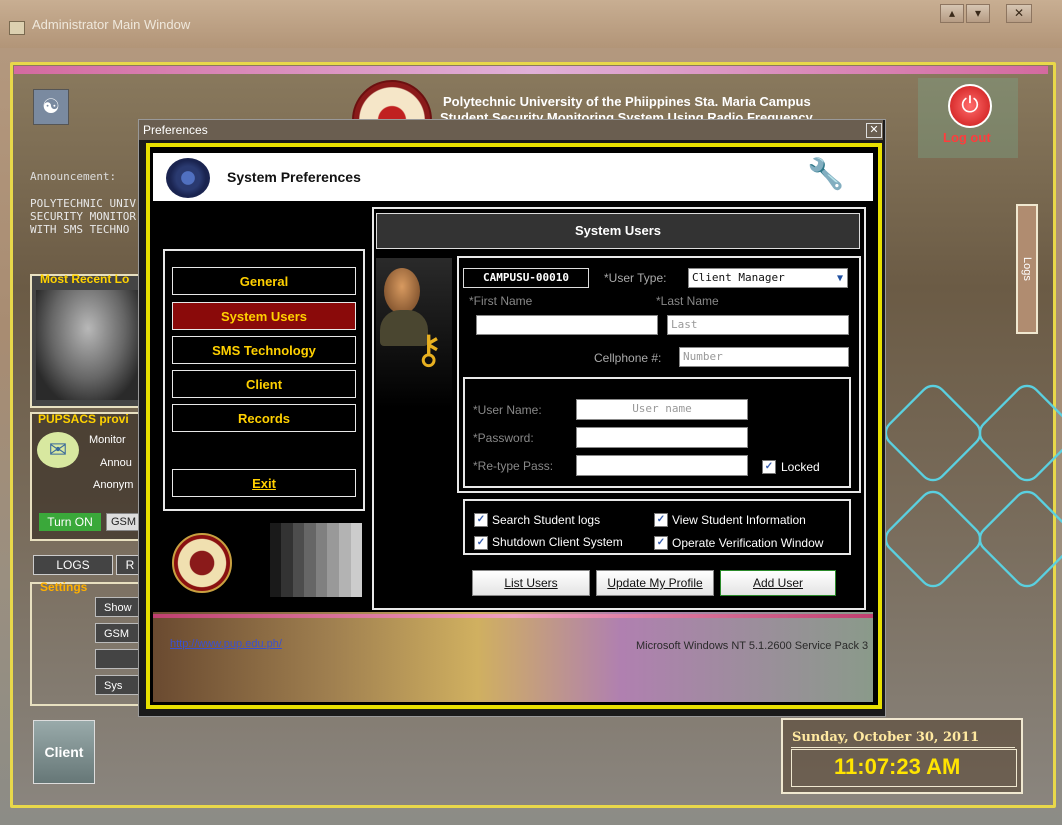  I want to click on search-logs-checkbox: ✓, so click(481, 520).